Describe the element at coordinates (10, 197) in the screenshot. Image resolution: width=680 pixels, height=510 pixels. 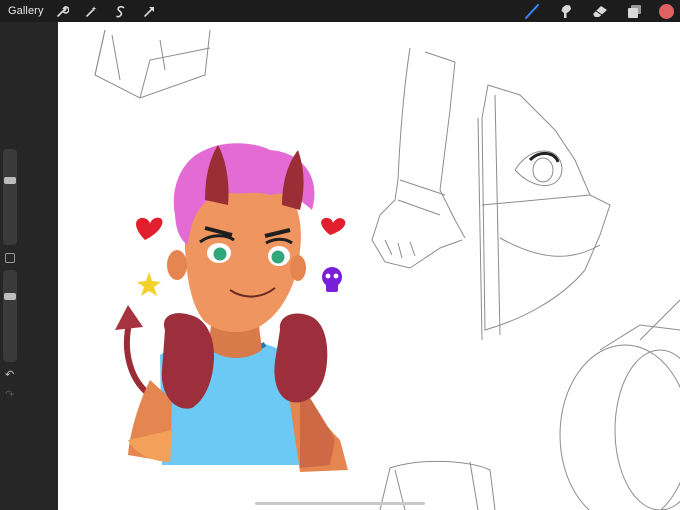
I see `brush-size-slider` at that location.